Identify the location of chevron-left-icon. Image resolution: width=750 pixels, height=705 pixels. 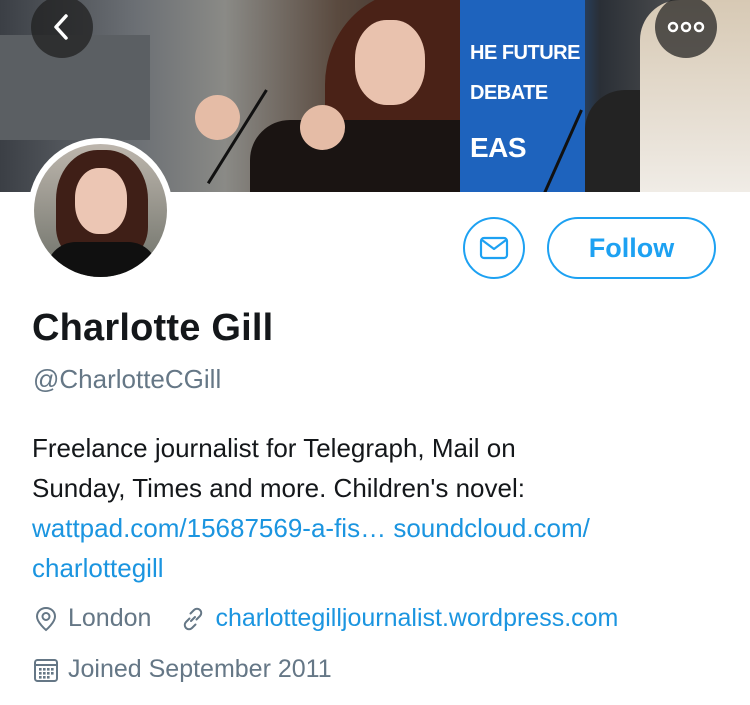
(61, 27).